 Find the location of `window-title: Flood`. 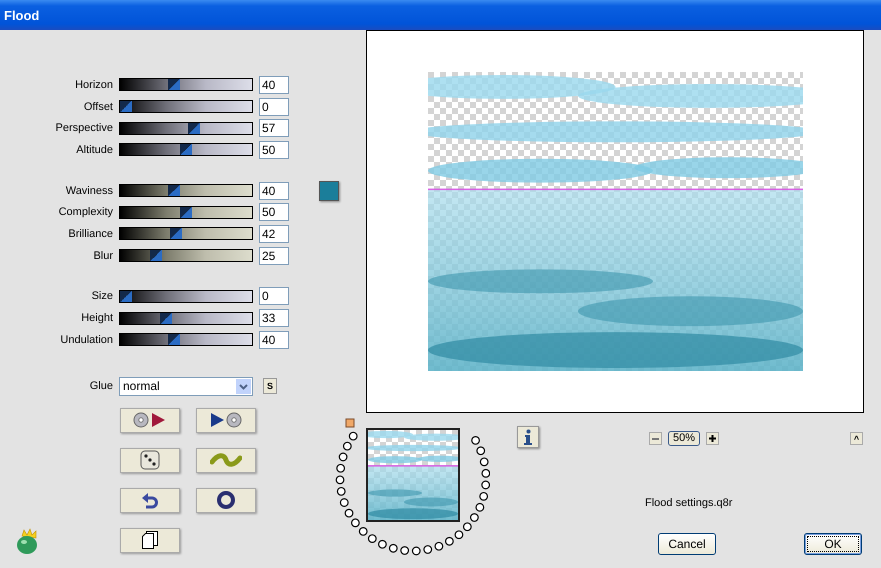

window-title: Flood is located at coordinates (22, 15).